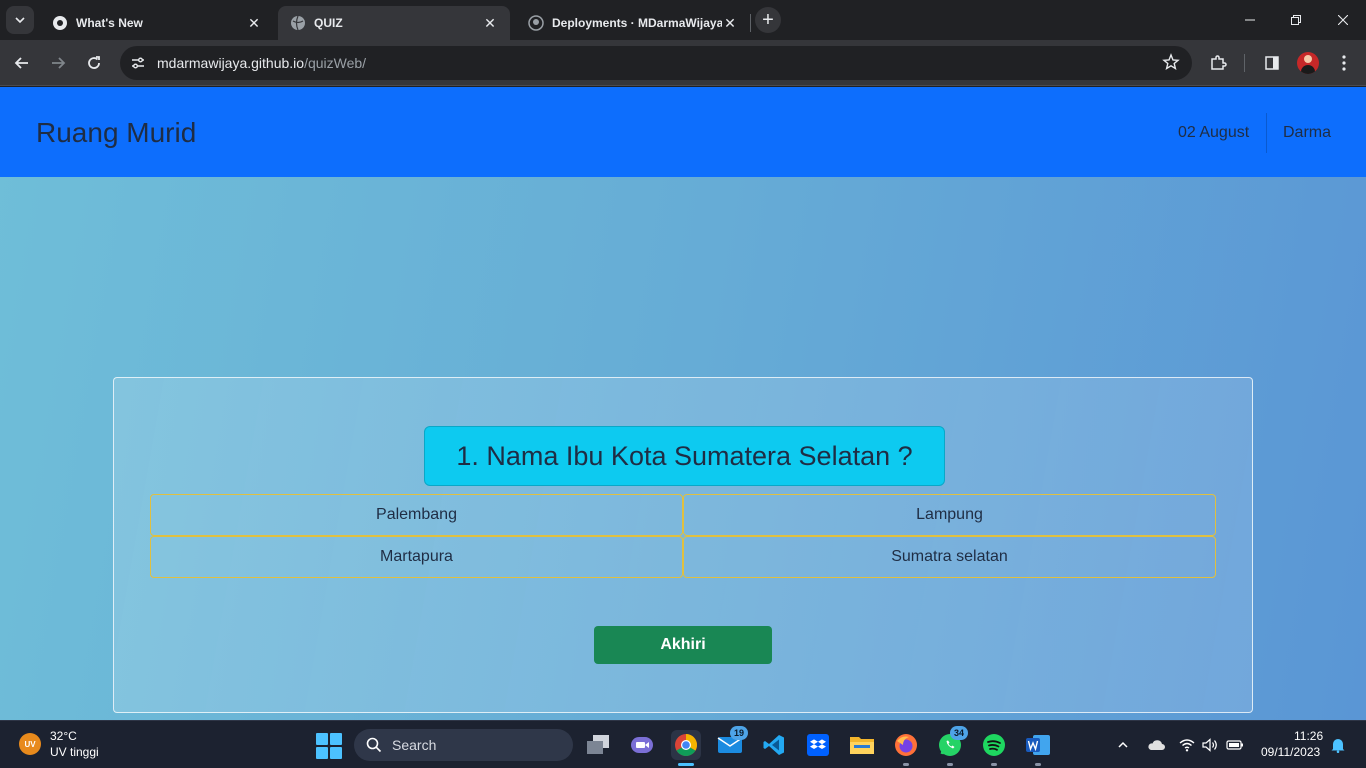 The width and height of the screenshot is (1366, 768). I want to click on video-chat-icon, so click(642, 745).